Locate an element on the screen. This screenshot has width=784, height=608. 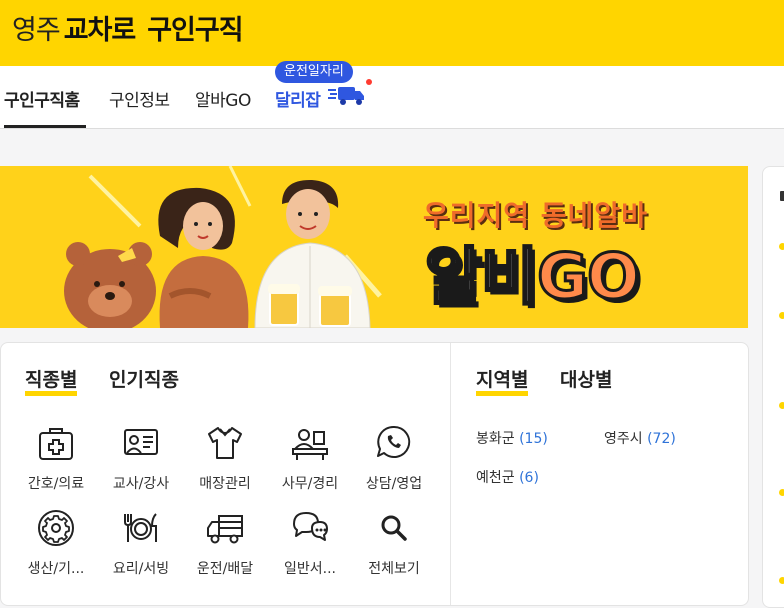
tab-label: 인기직종 is located at coordinates (144, 380).